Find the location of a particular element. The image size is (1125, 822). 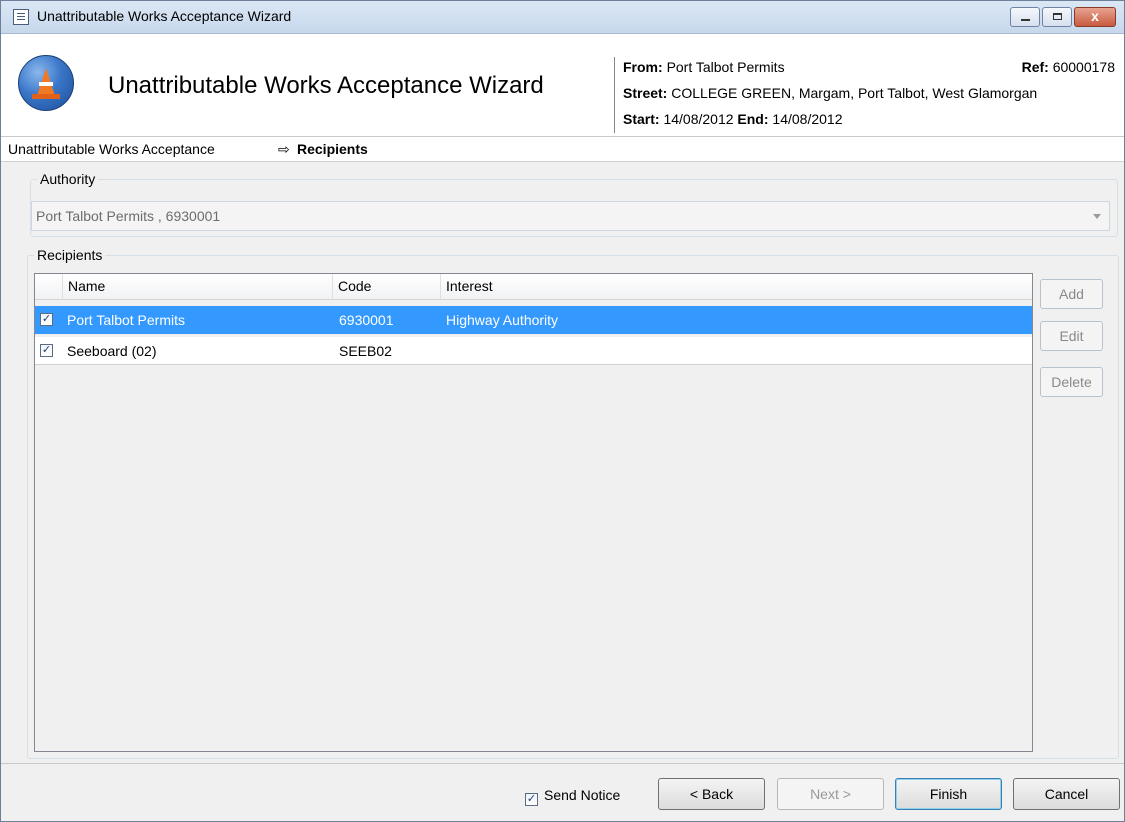

send-notice-check-icon: ✓ is located at coordinates (531, 799).